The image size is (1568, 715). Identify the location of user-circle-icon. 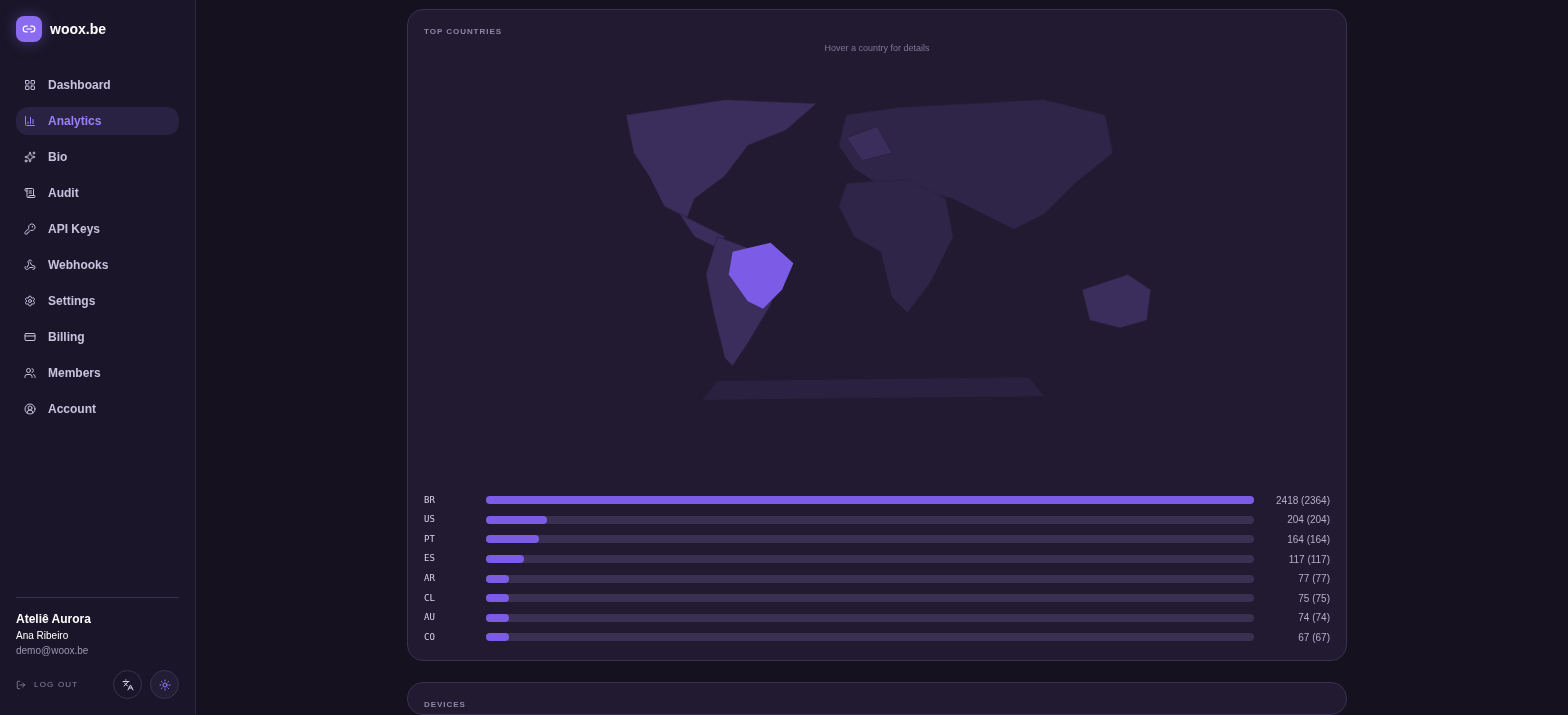
(30, 409).